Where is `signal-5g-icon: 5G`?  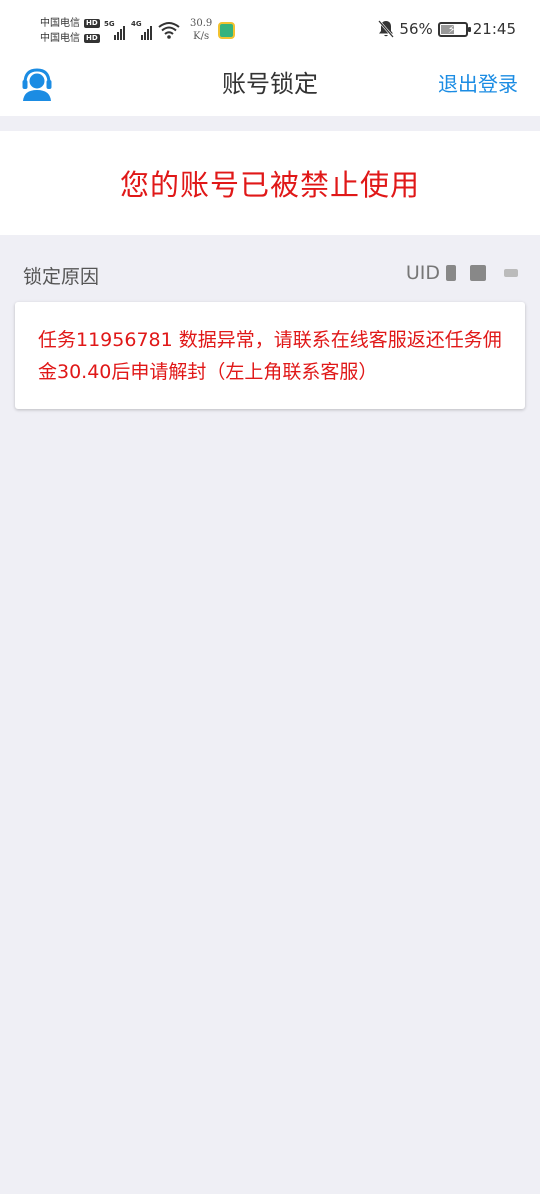 signal-5g-icon: 5G is located at coordinates (114, 30).